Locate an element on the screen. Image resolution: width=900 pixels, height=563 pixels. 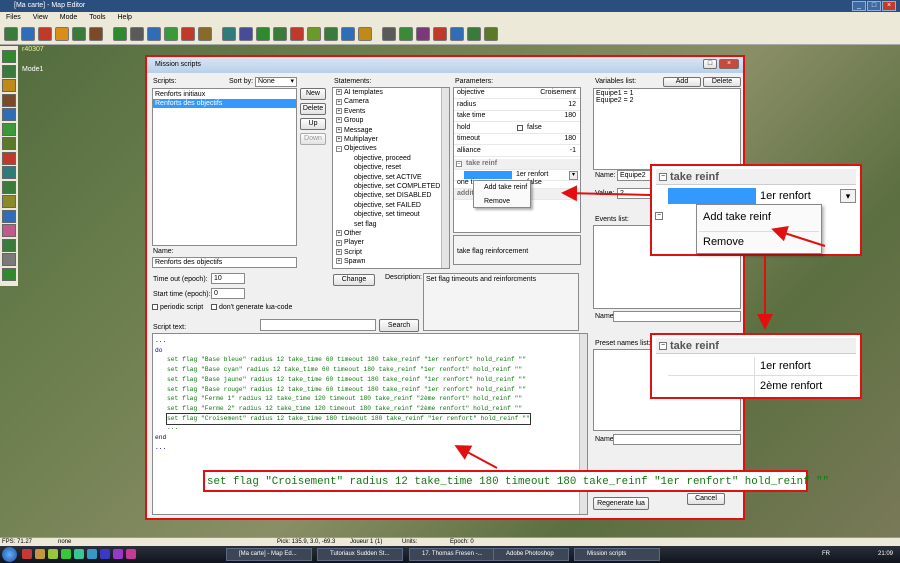
periodic-option: periodic script is located at coordinates (177, 307).